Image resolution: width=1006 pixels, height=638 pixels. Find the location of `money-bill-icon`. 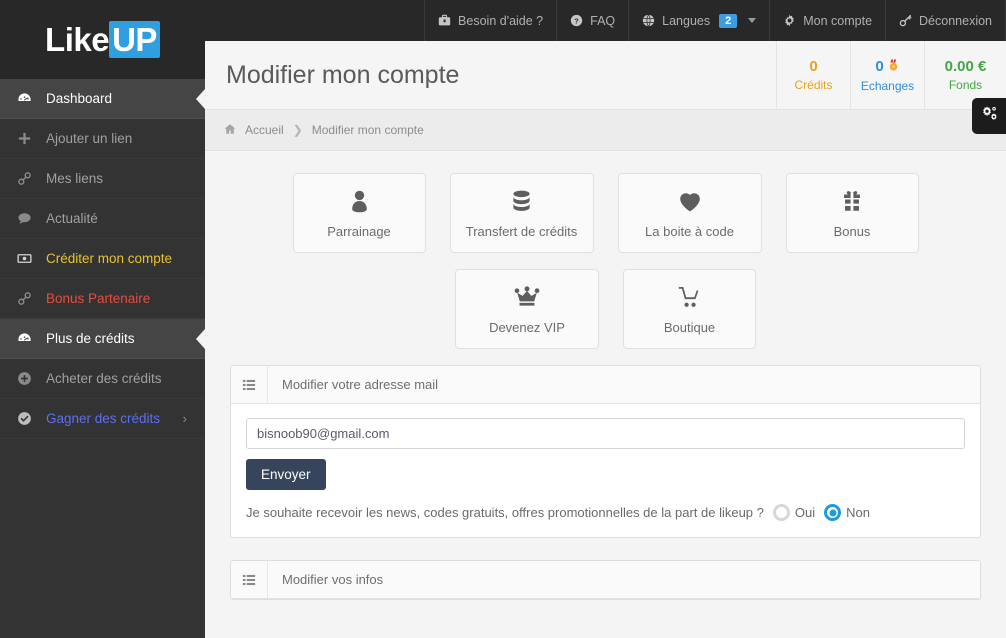

money-bill-icon is located at coordinates (29, 258).